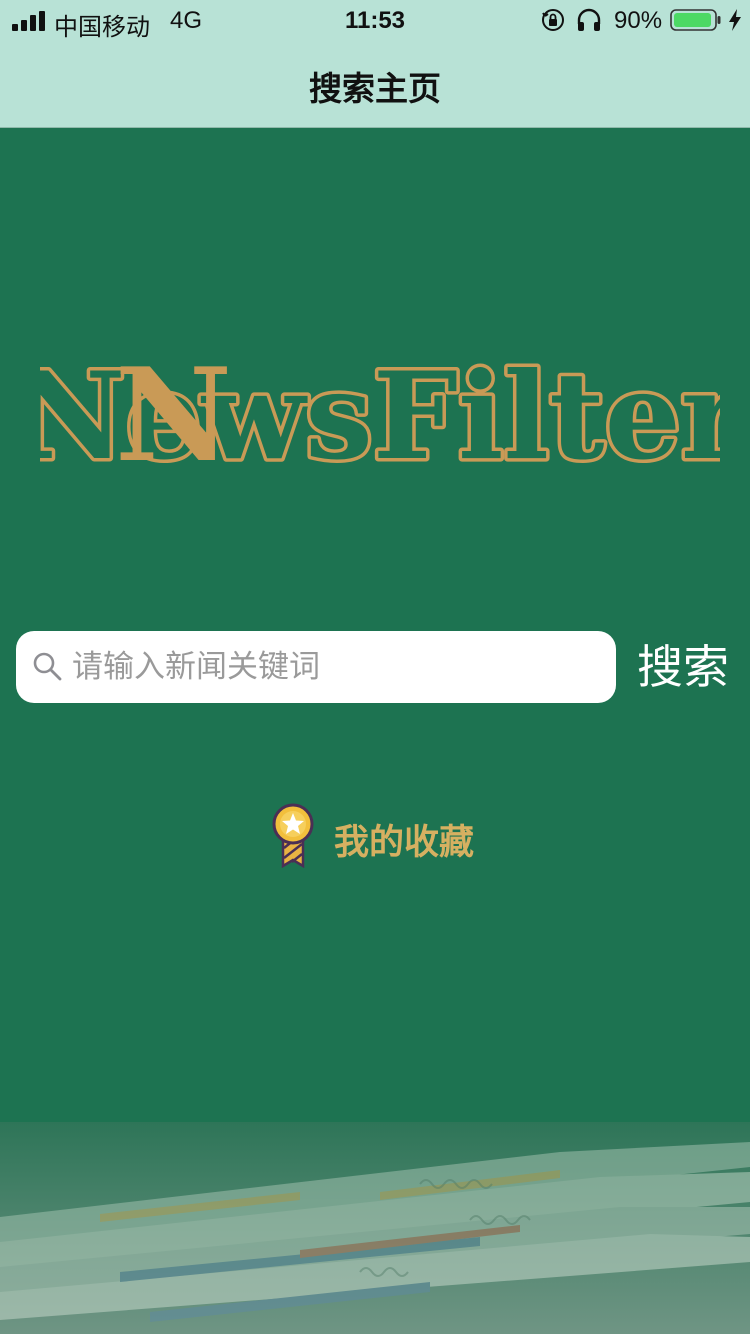  What do you see at coordinates (683, 667) in the screenshot?
I see `search-button: 搜索` at bounding box center [683, 667].